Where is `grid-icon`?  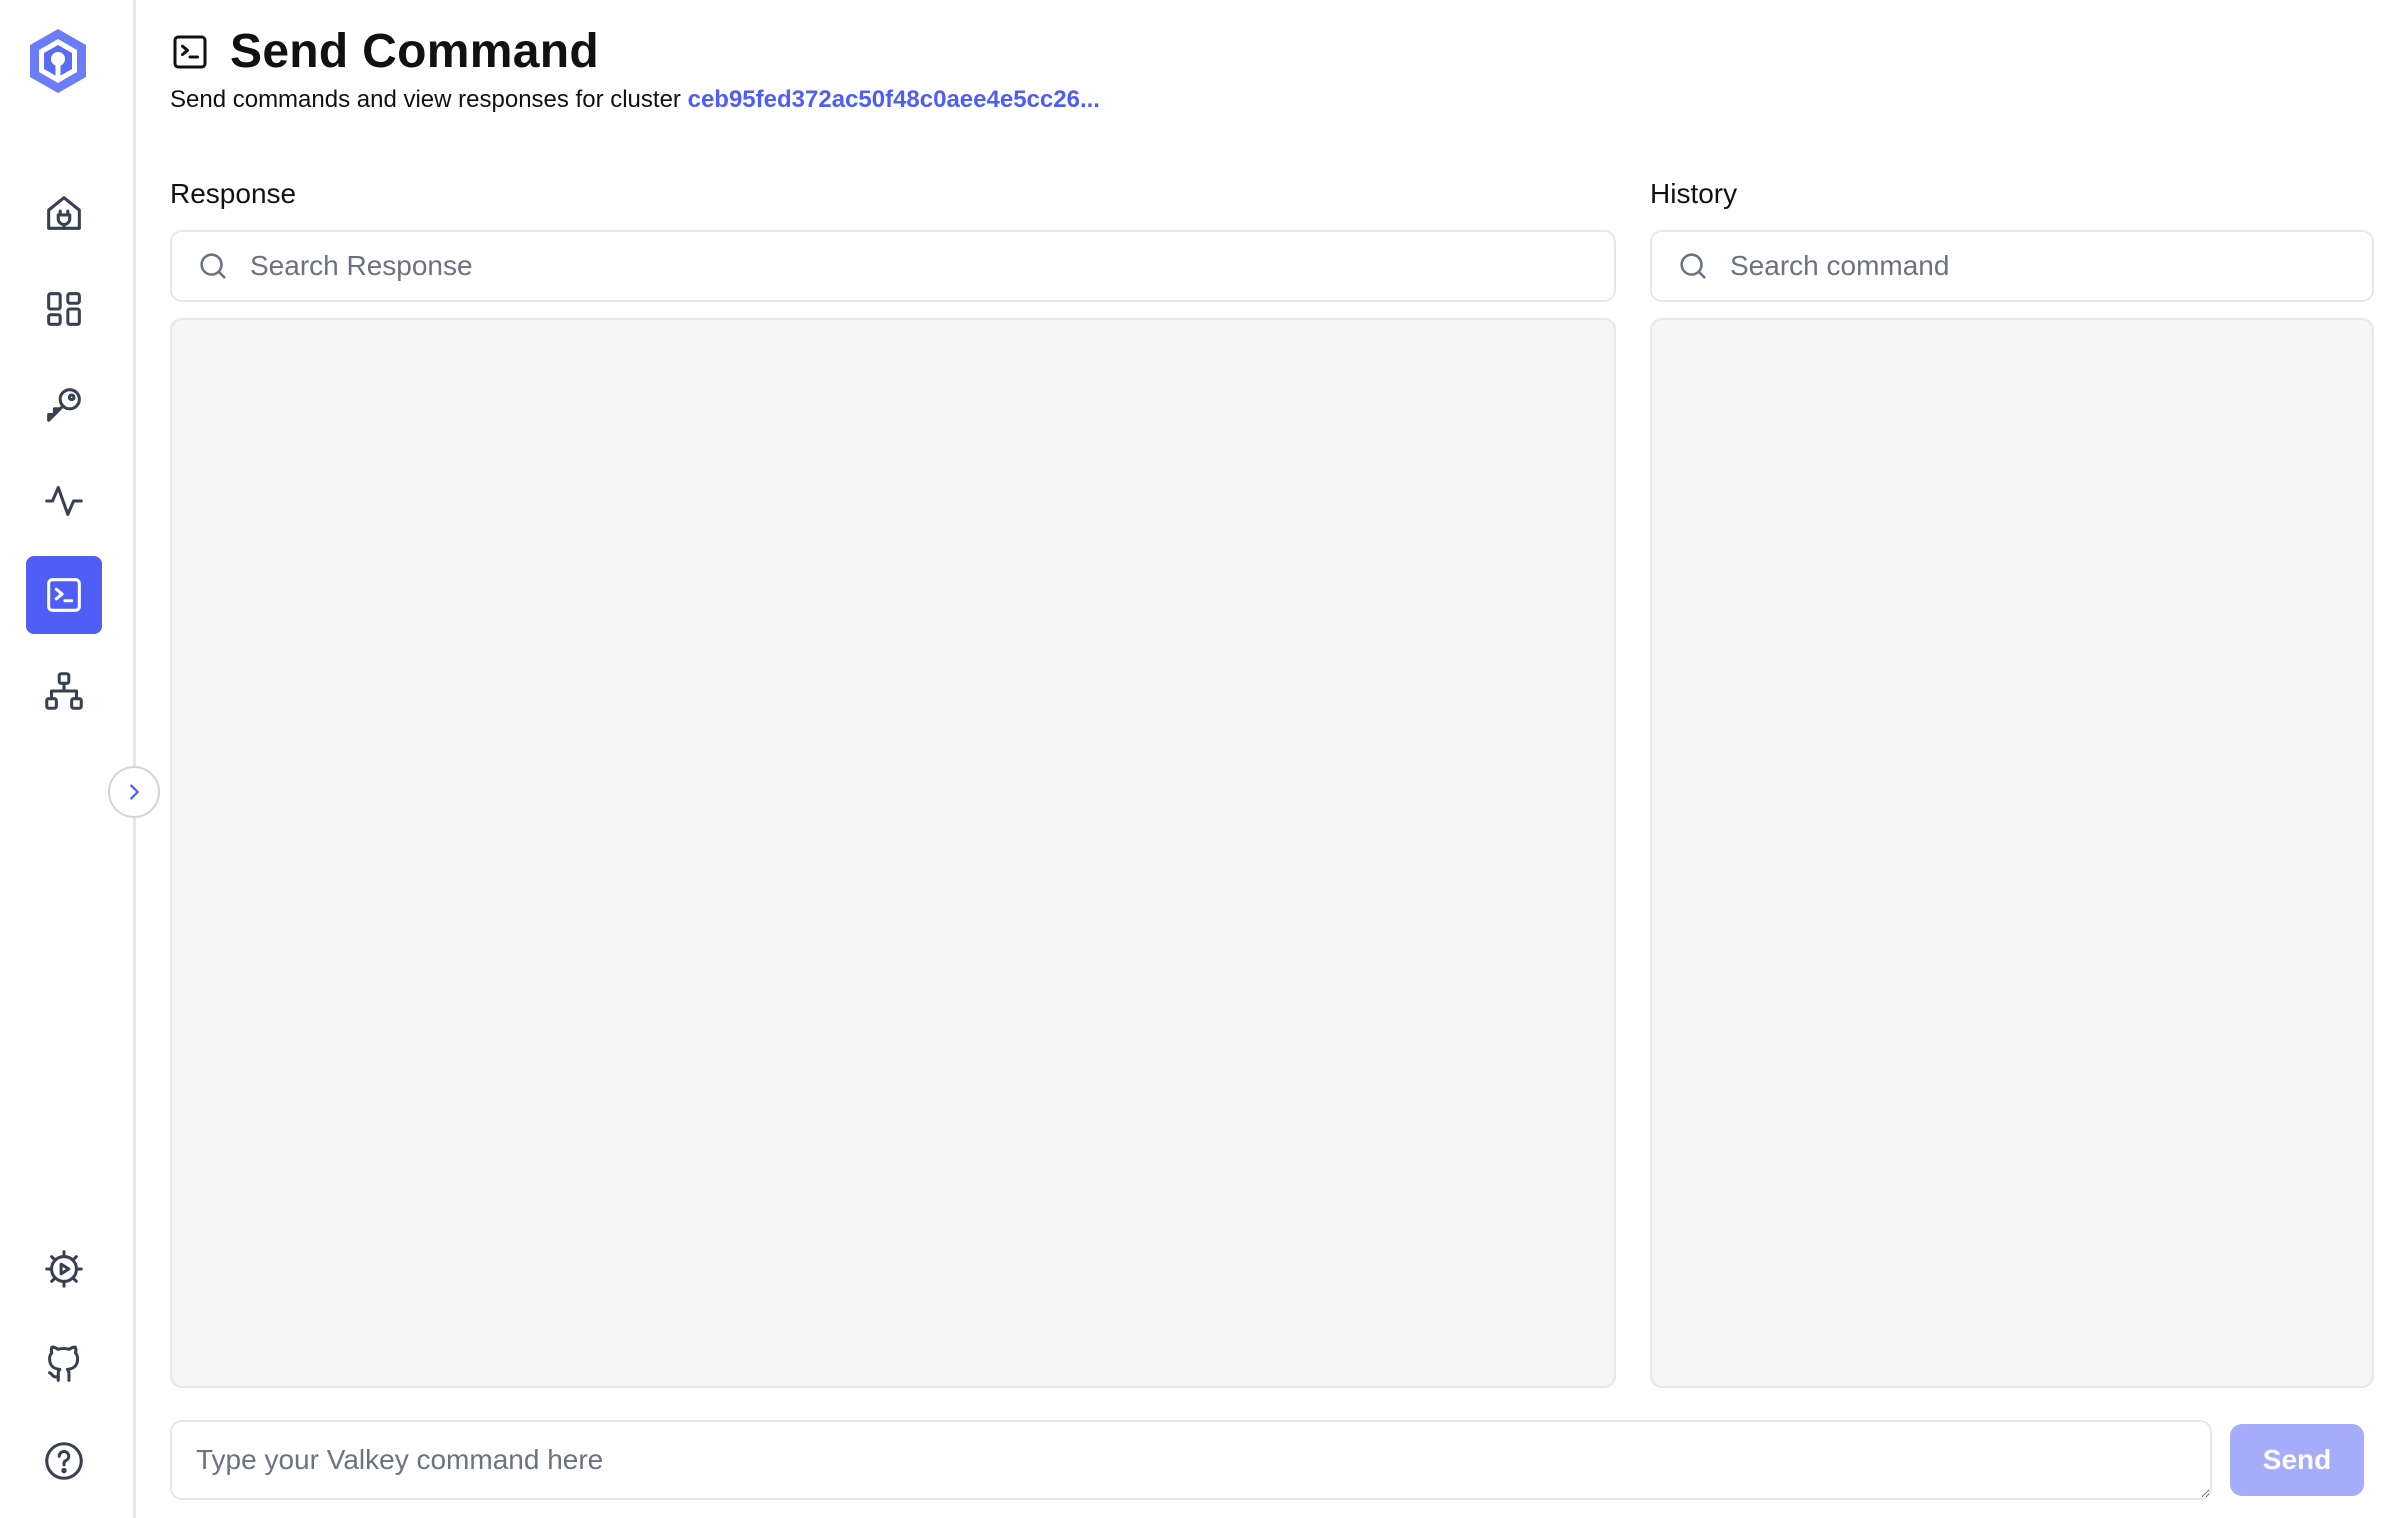 grid-icon is located at coordinates (64, 309).